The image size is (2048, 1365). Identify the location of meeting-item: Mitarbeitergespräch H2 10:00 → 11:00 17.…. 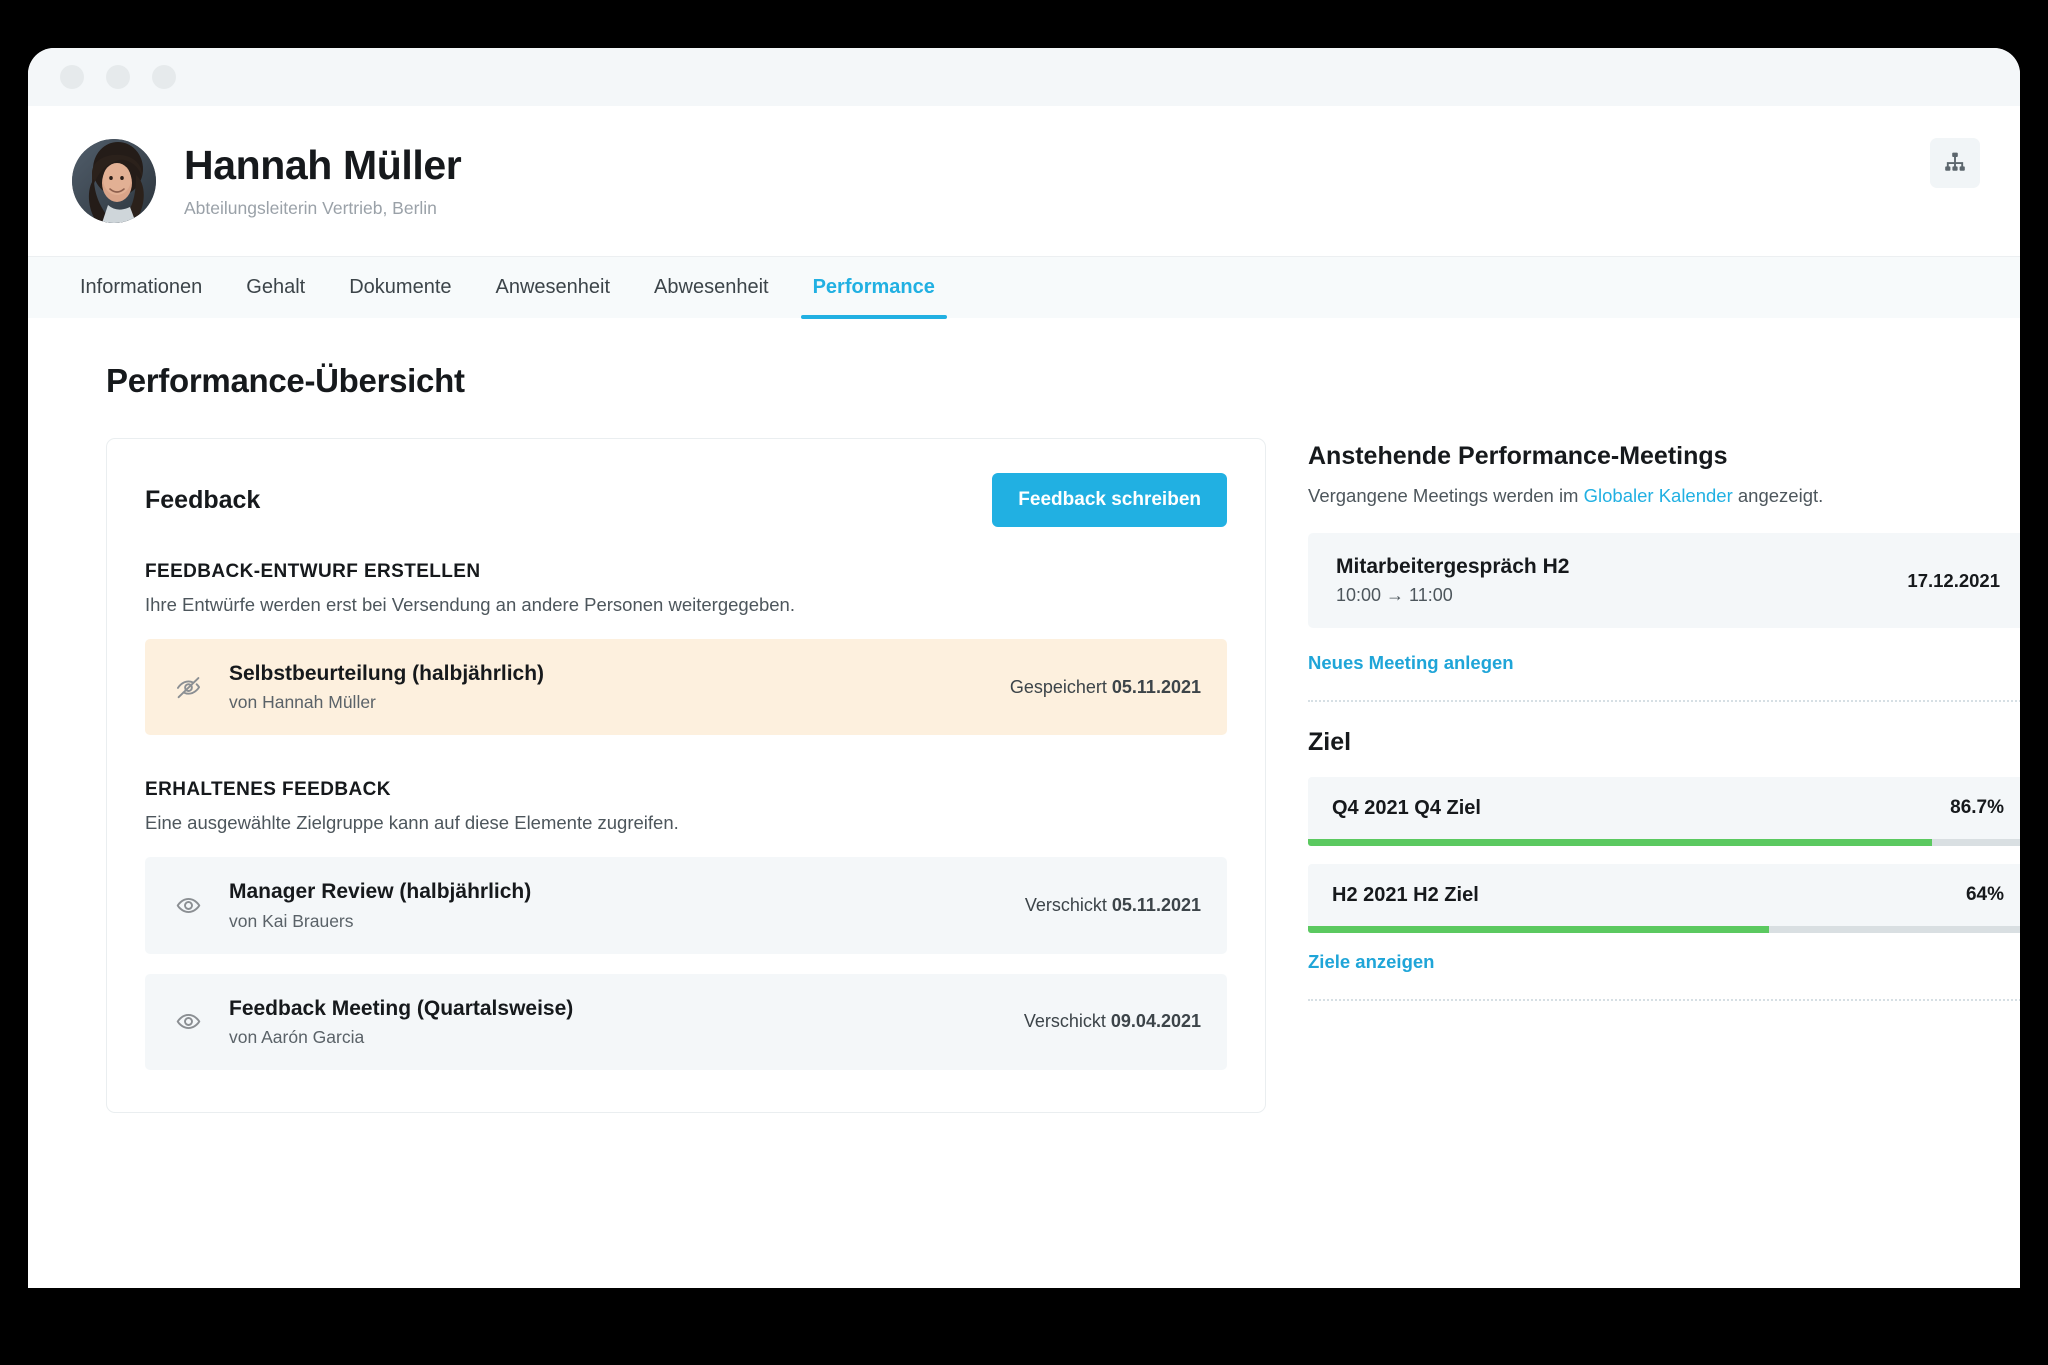
(1664, 580).